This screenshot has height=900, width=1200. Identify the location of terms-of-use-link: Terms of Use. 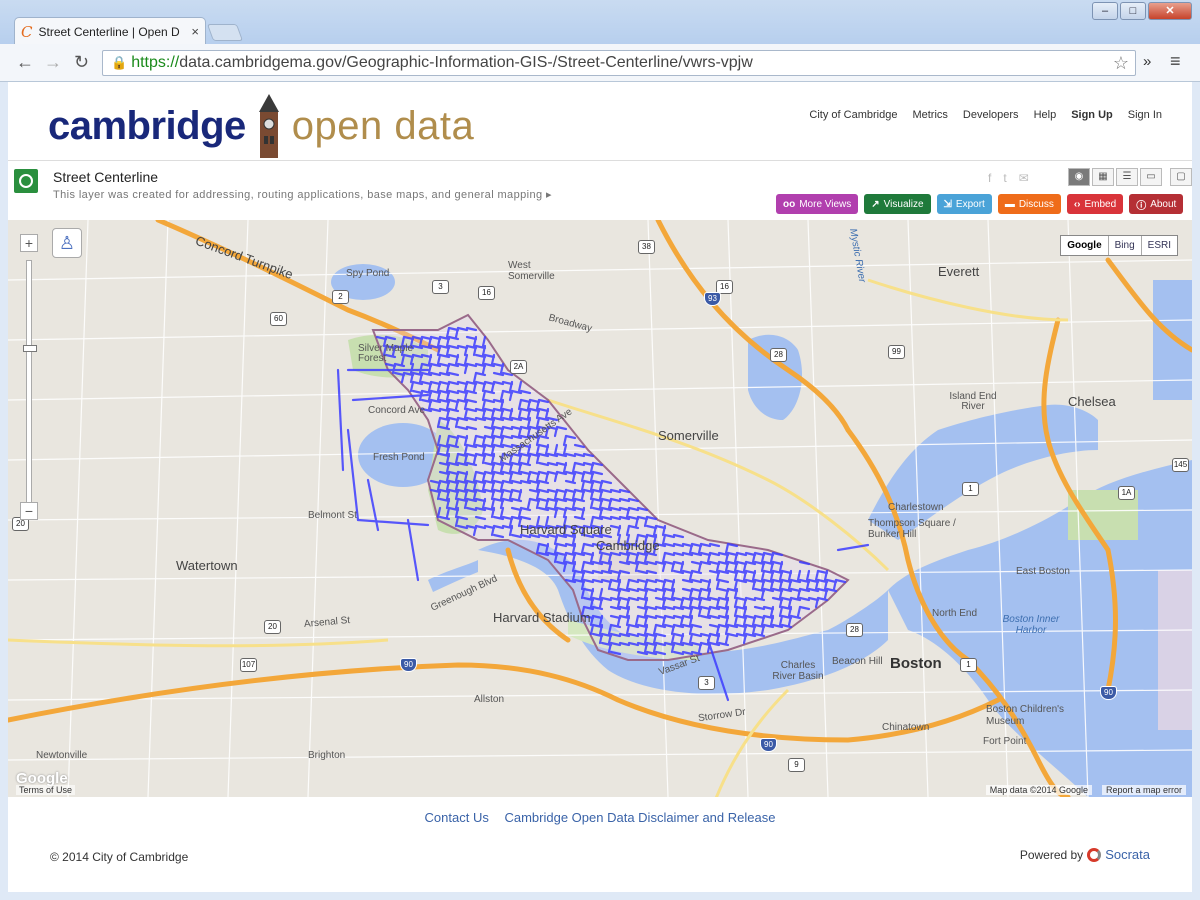
(46, 790).